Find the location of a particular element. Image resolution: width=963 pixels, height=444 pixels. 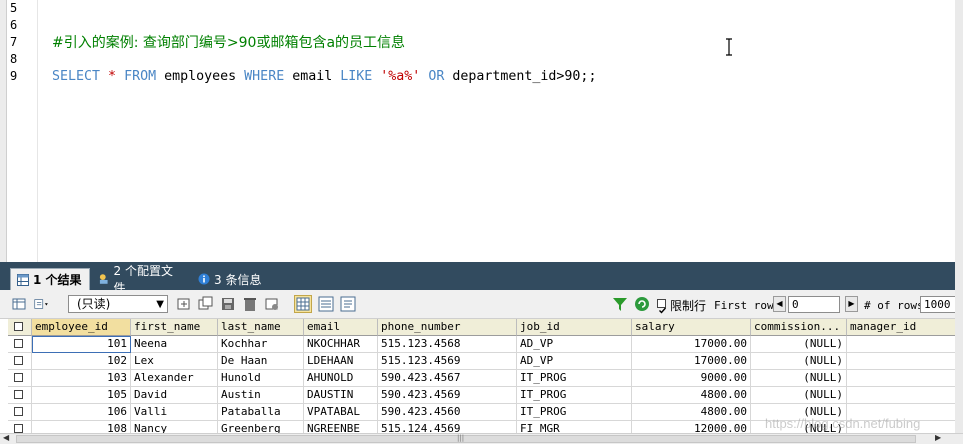

table-cell: Neena is located at coordinates (174, 344).